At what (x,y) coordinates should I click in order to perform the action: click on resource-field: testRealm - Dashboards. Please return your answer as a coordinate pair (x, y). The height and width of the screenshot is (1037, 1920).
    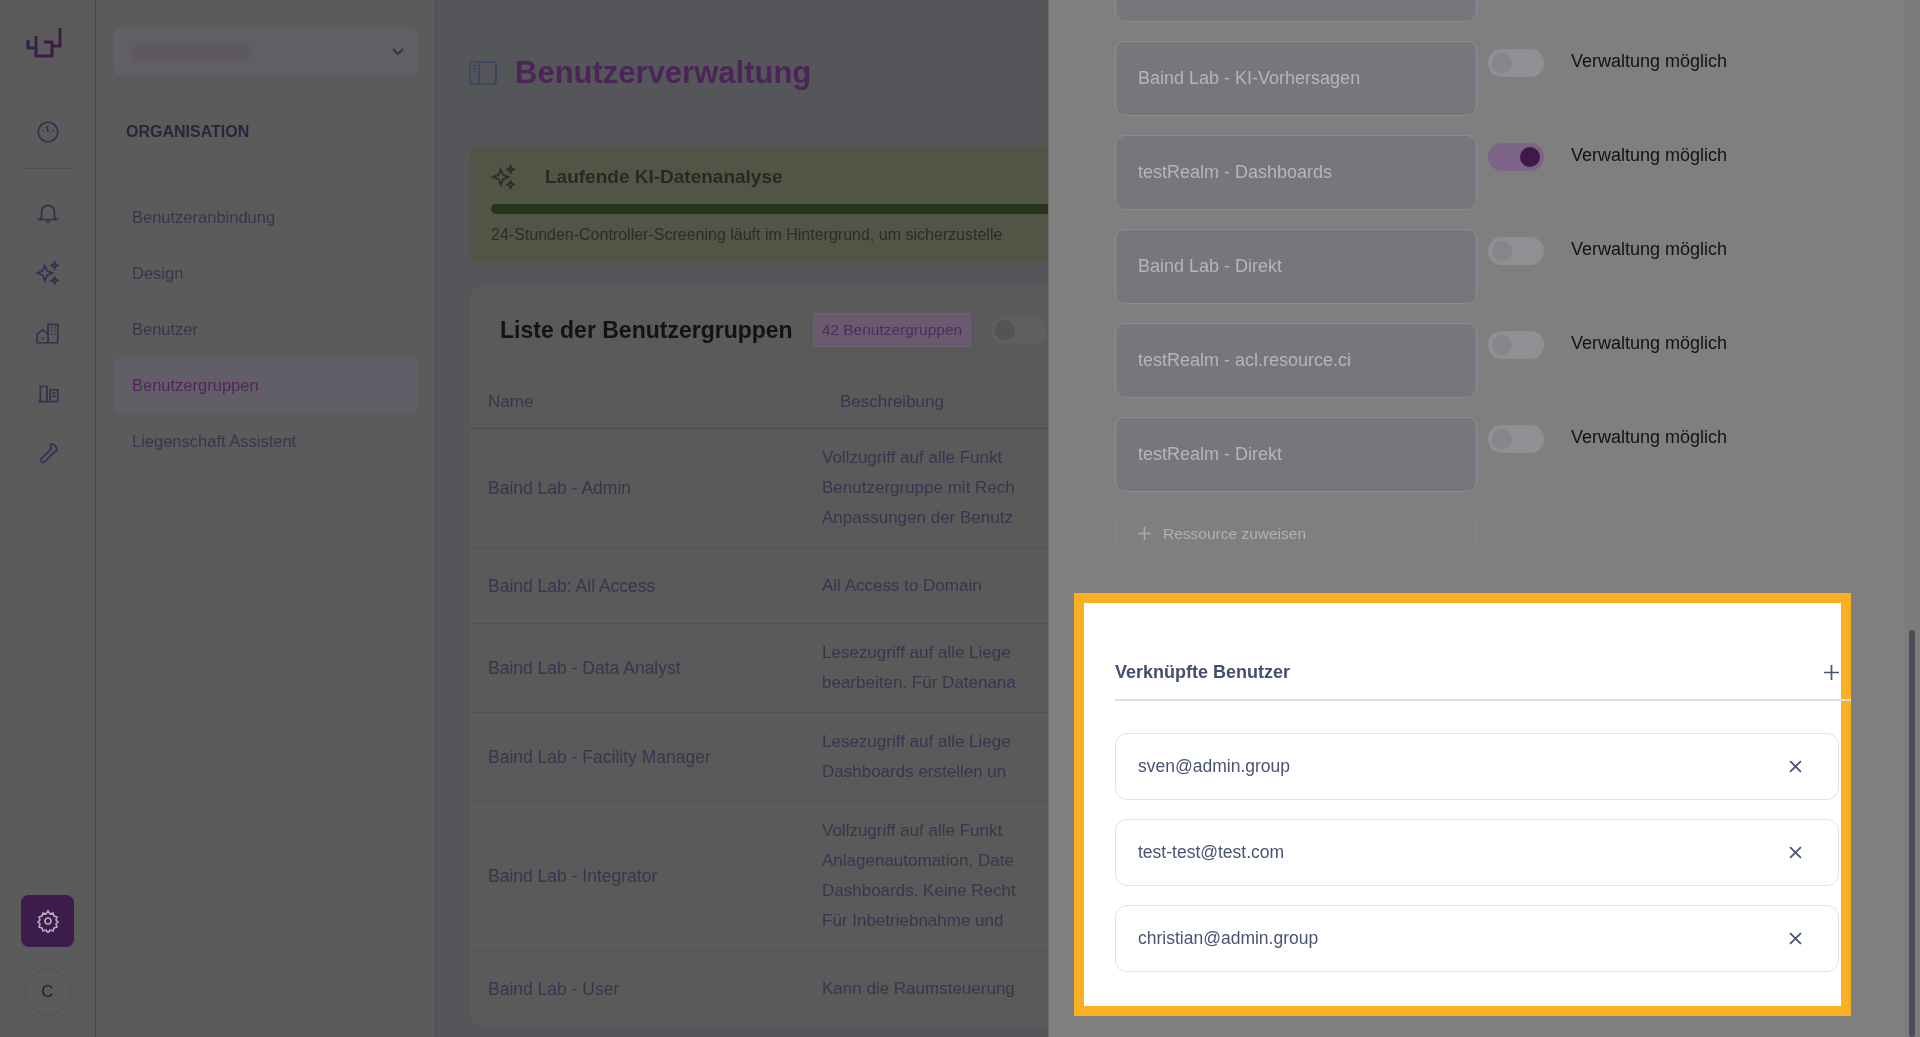
    Looking at the image, I should click on (1296, 172).